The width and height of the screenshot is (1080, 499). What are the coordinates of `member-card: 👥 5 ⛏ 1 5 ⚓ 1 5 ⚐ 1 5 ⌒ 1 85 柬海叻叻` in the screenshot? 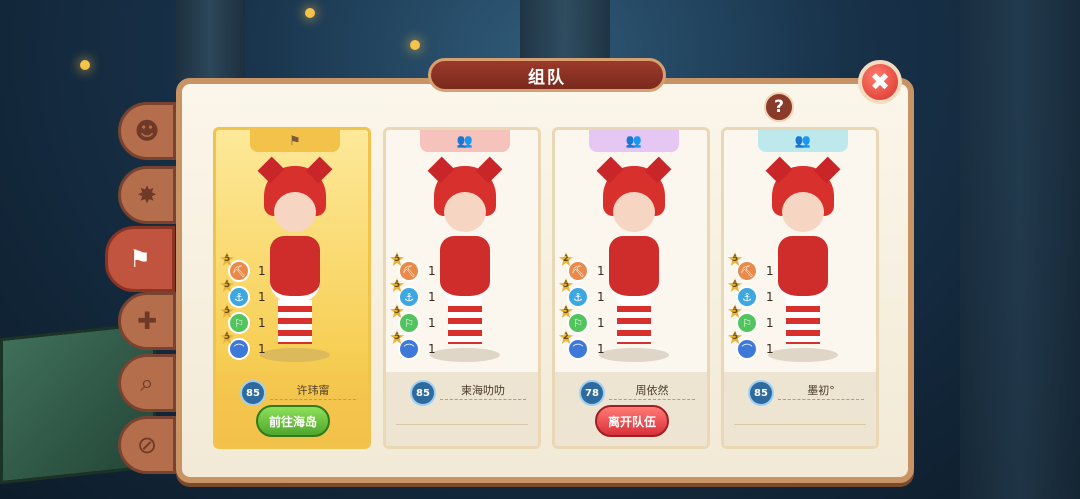 It's located at (462, 288).